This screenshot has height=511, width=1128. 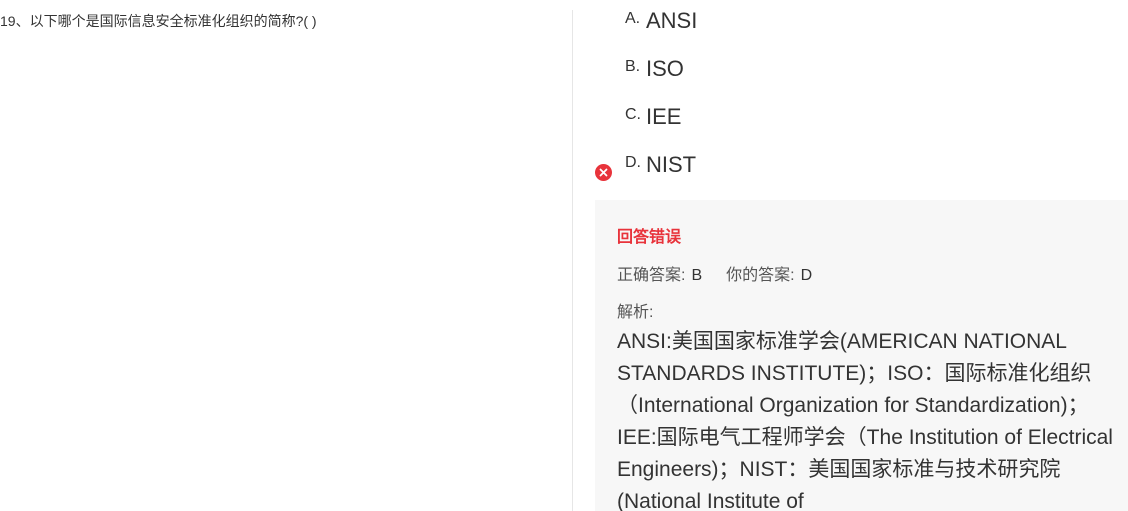 What do you see at coordinates (158, 21) in the screenshot?
I see `question-text: 19、以下哪个是国际信息安全标准化组织的简称?( )` at bounding box center [158, 21].